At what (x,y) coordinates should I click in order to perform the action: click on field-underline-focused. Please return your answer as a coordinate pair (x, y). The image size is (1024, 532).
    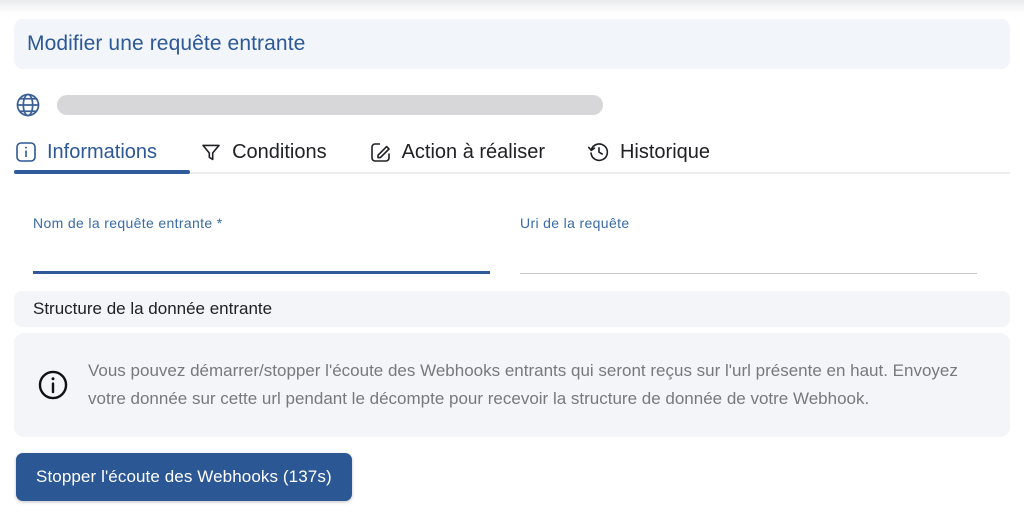
    Looking at the image, I should click on (261, 272).